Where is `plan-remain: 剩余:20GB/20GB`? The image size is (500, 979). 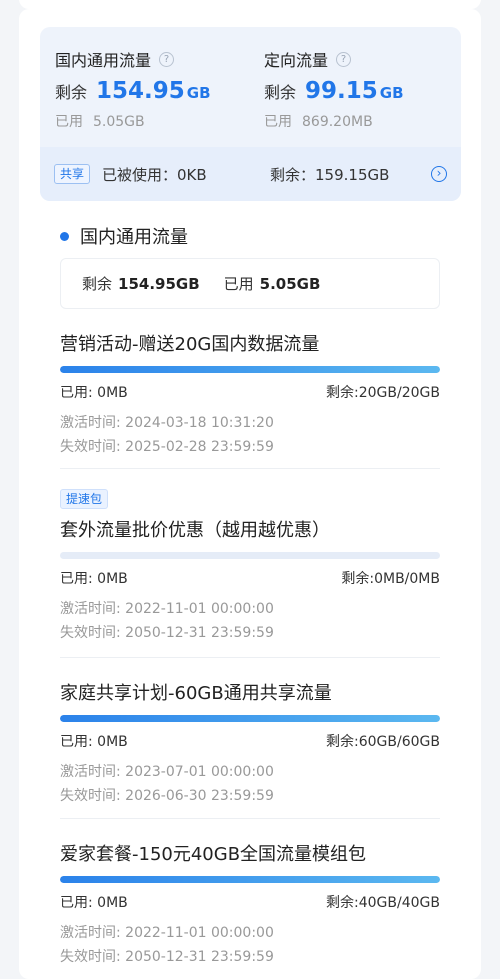
plan-remain: 剩余:20GB/20GB is located at coordinates (383, 393).